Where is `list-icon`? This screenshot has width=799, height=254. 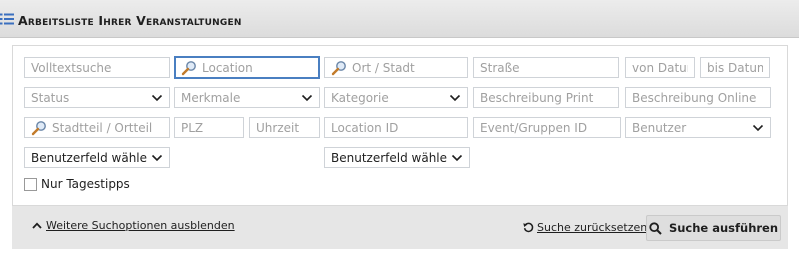
list-icon is located at coordinates (7, 19).